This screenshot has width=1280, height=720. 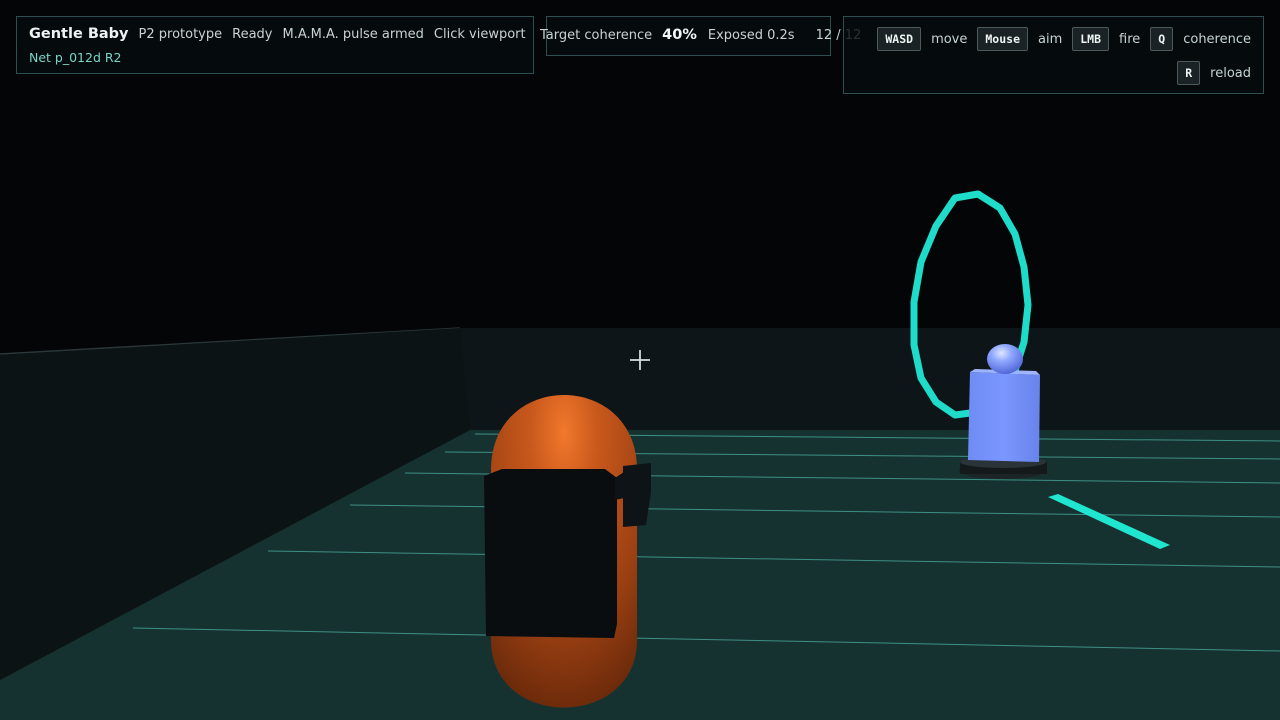 What do you see at coordinates (751, 35) in the screenshot?
I see `exposed-timer: Exposed 0.2s` at bounding box center [751, 35].